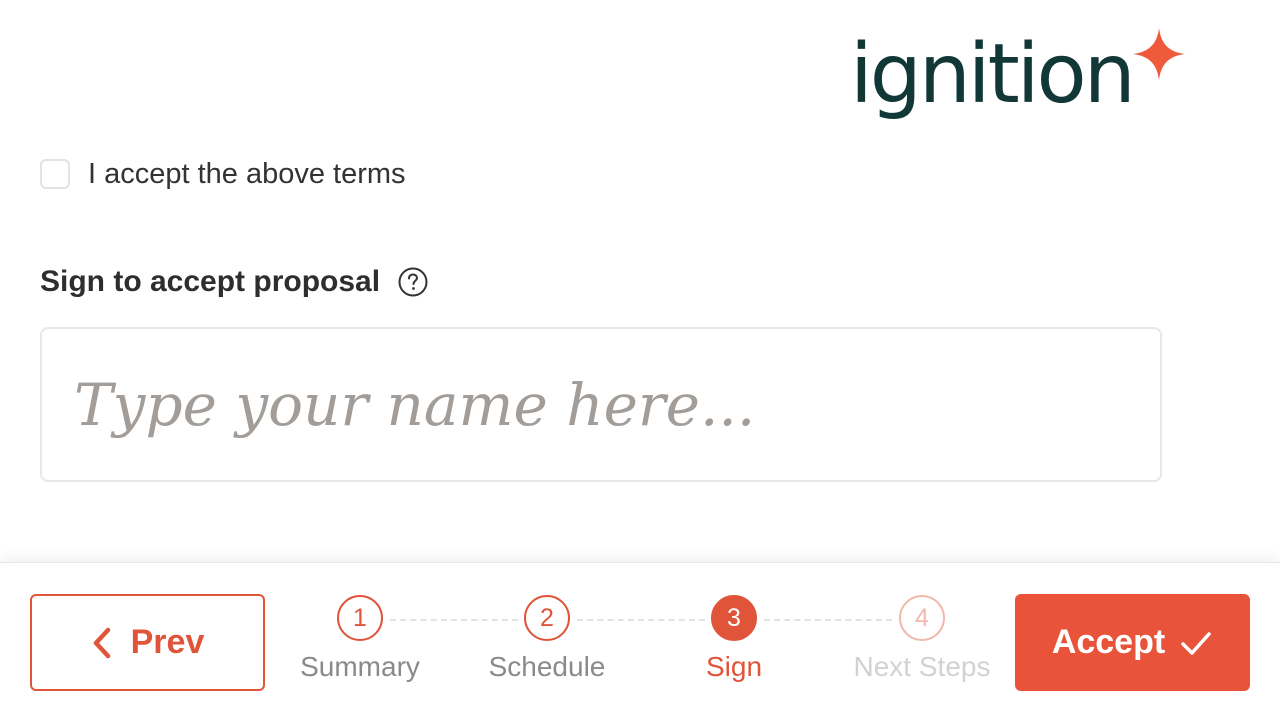 Image resolution: width=1280 pixels, height=720 pixels. I want to click on prev-label: Prev, so click(167, 642).